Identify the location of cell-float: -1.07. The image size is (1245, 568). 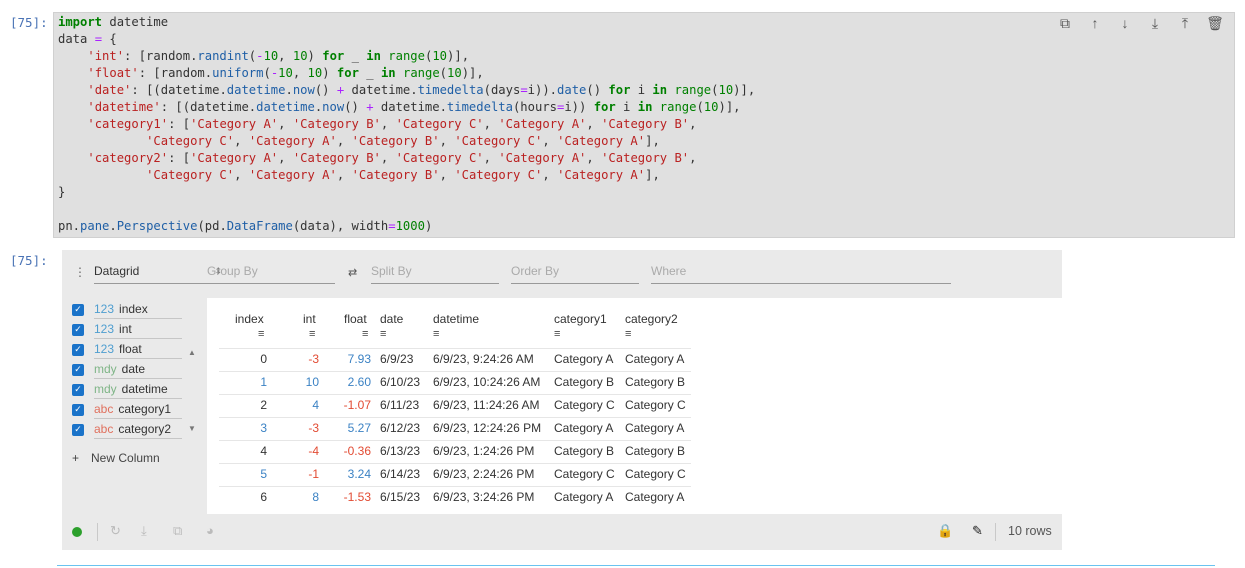
(353, 405).